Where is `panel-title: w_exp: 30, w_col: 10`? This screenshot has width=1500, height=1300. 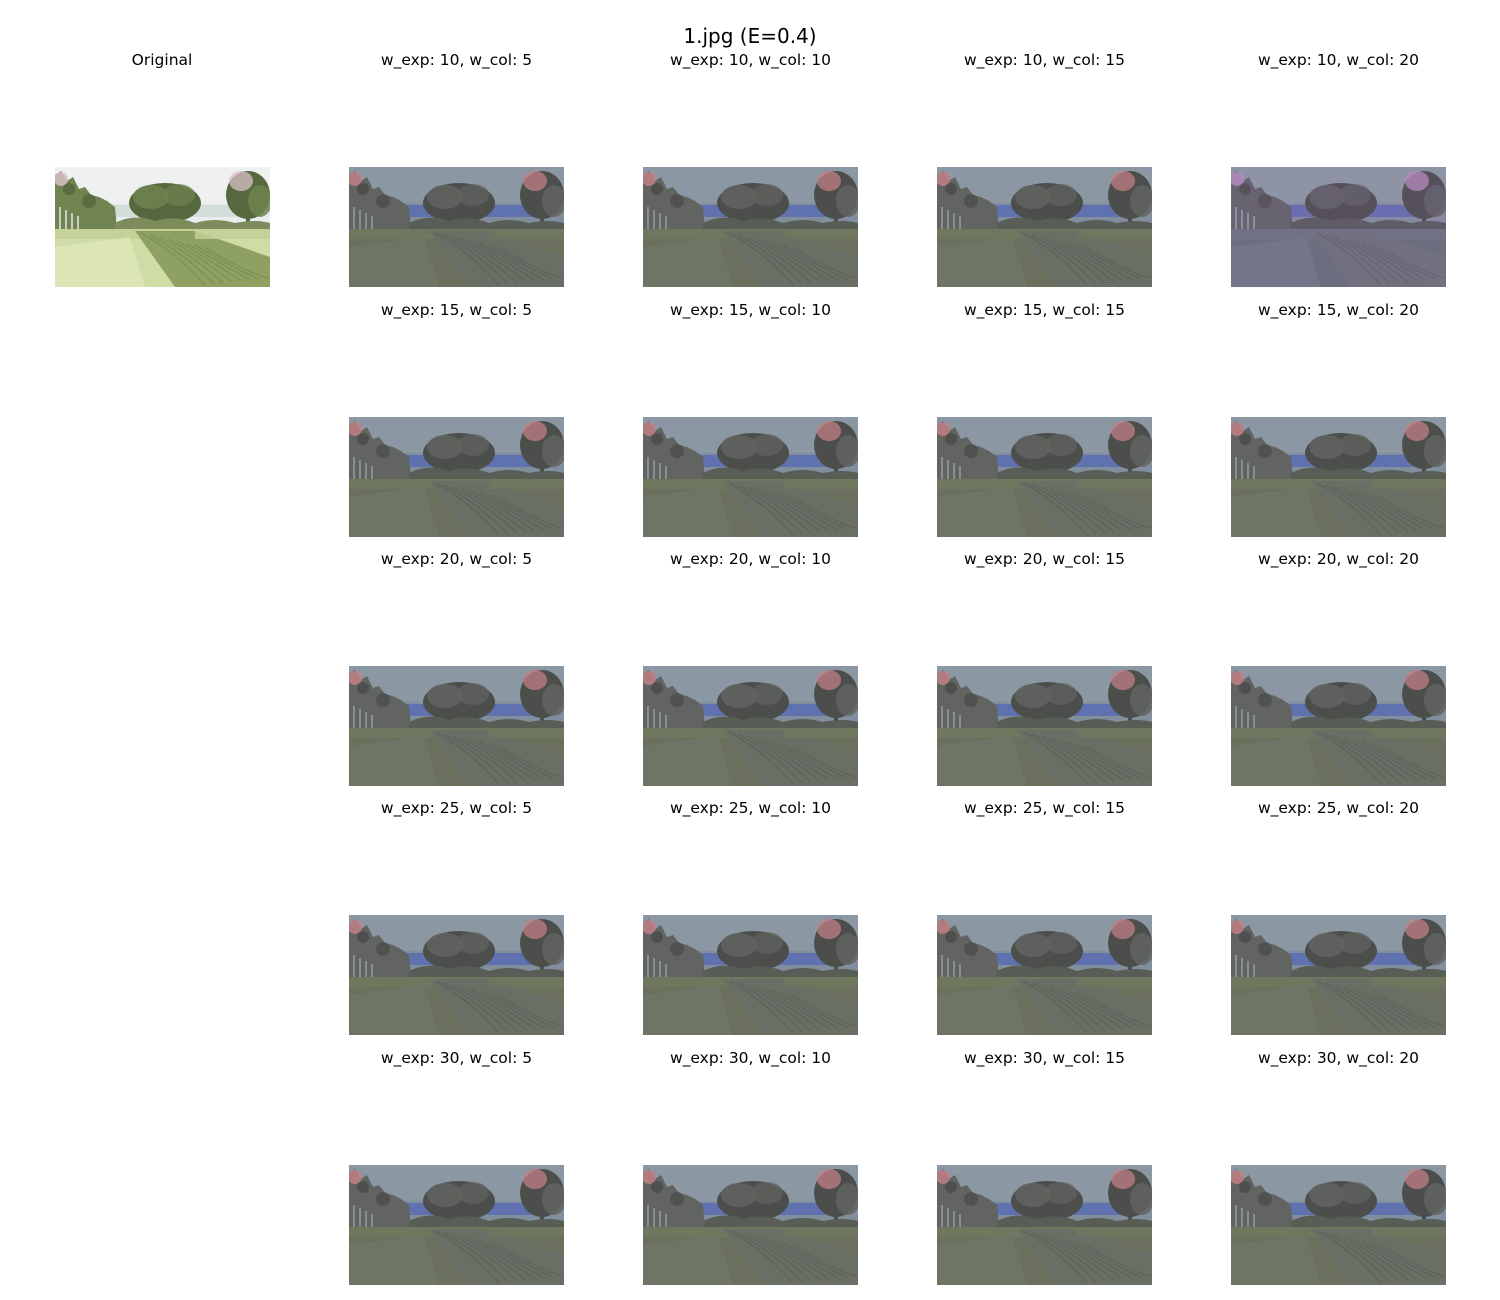 panel-title: w_exp: 30, w_col: 10 is located at coordinates (750, 1058).